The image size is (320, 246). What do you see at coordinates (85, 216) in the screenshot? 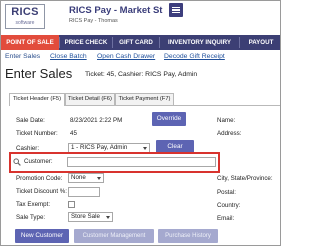
I see `sale-type-value: Store Sale` at bounding box center [85, 216].